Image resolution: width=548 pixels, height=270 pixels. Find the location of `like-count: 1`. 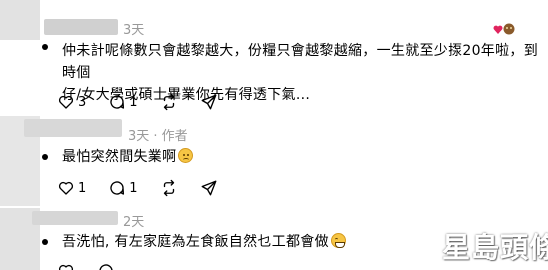

like-count: 1 is located at coordinates (82, 188).